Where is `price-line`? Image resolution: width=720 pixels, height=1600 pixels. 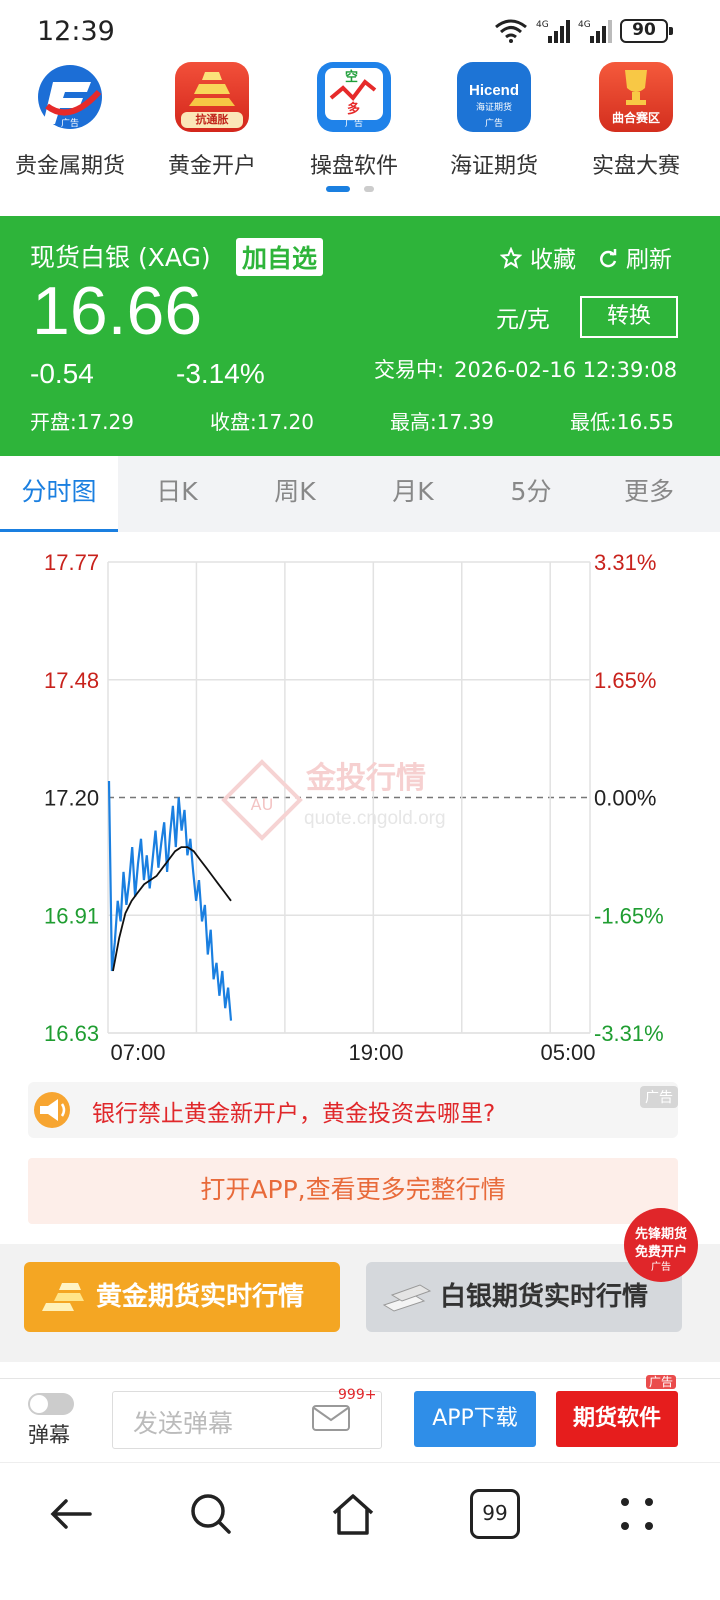 price-line is located at coordinates (170, 900).